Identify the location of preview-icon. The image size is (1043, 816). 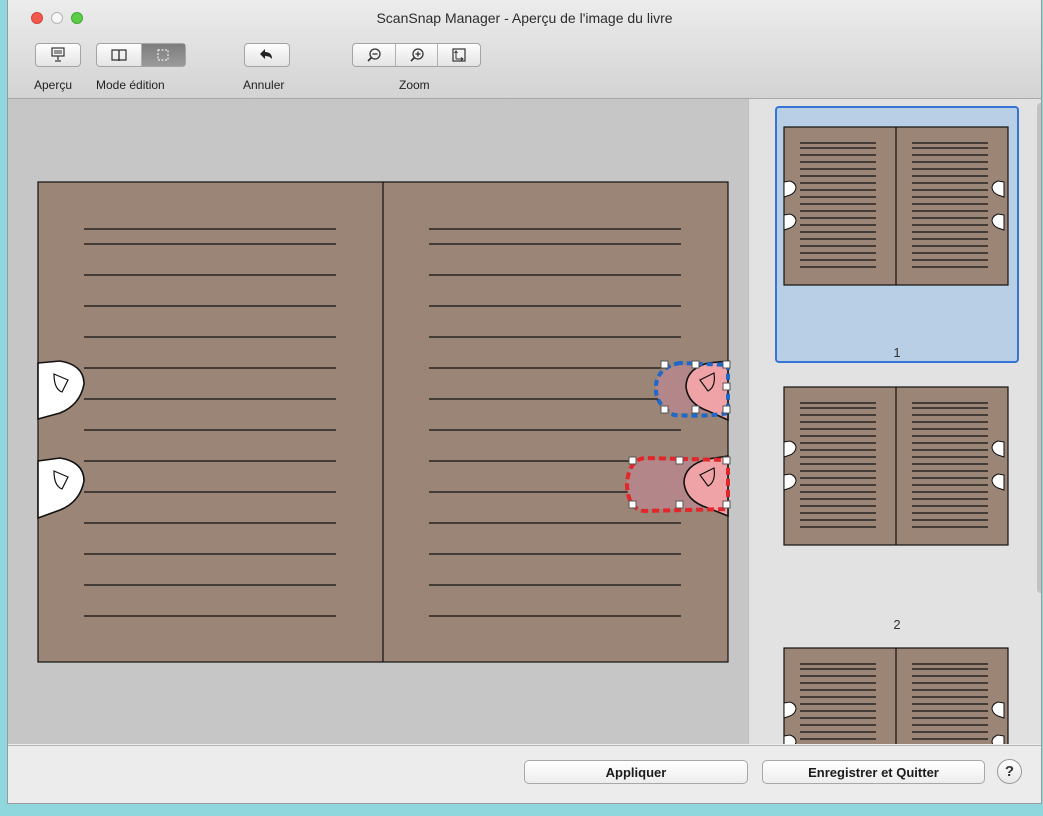
(58, 54).